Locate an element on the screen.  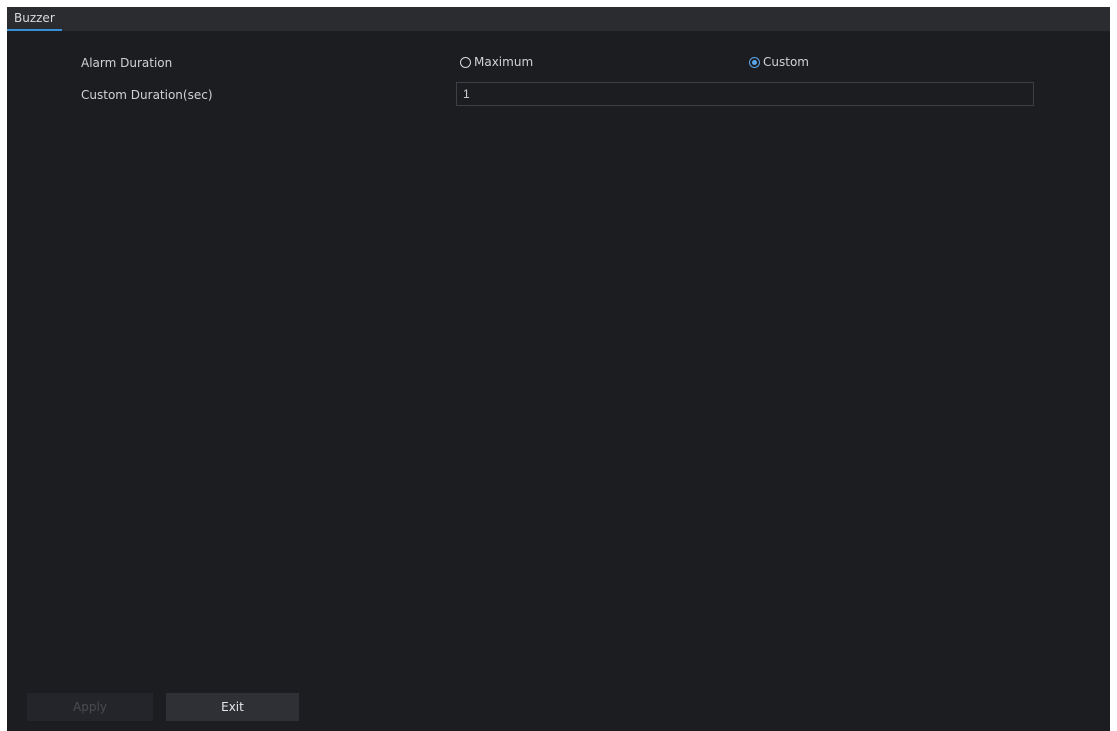
radio-unchecked-icon is located at coordinates (465, 62).